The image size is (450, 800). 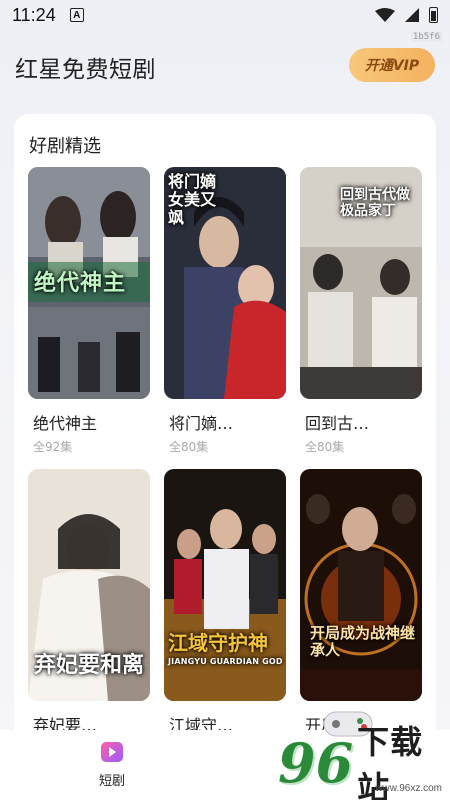 What do you see at coordinates (225, 661) in the screenshot?
I see `poster-subtitle: JIANGYU GUARDIAN GOD` at bounding box center [225, 661].